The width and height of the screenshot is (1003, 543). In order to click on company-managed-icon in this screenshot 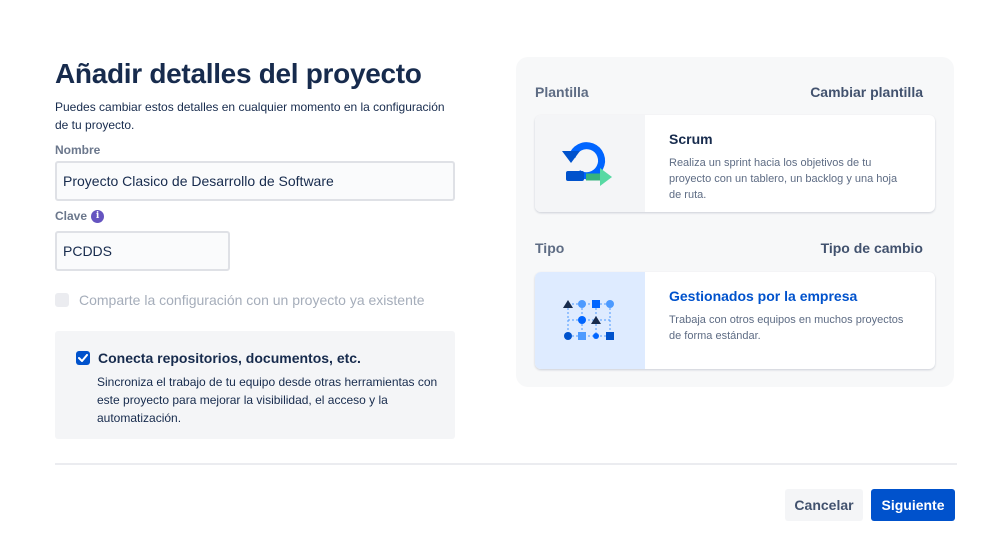, I will do `click(588, 319)`.